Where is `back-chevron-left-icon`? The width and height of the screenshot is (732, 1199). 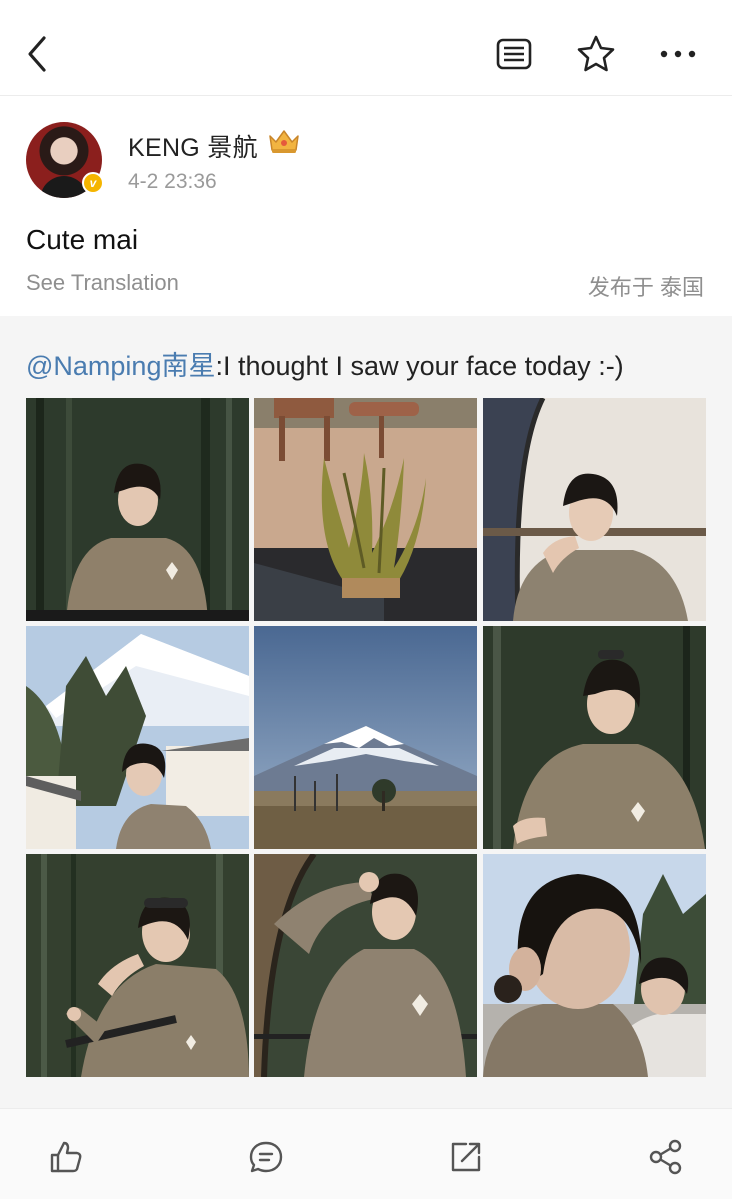 back-chevron-left-icon is located at coordinates (39, 54).